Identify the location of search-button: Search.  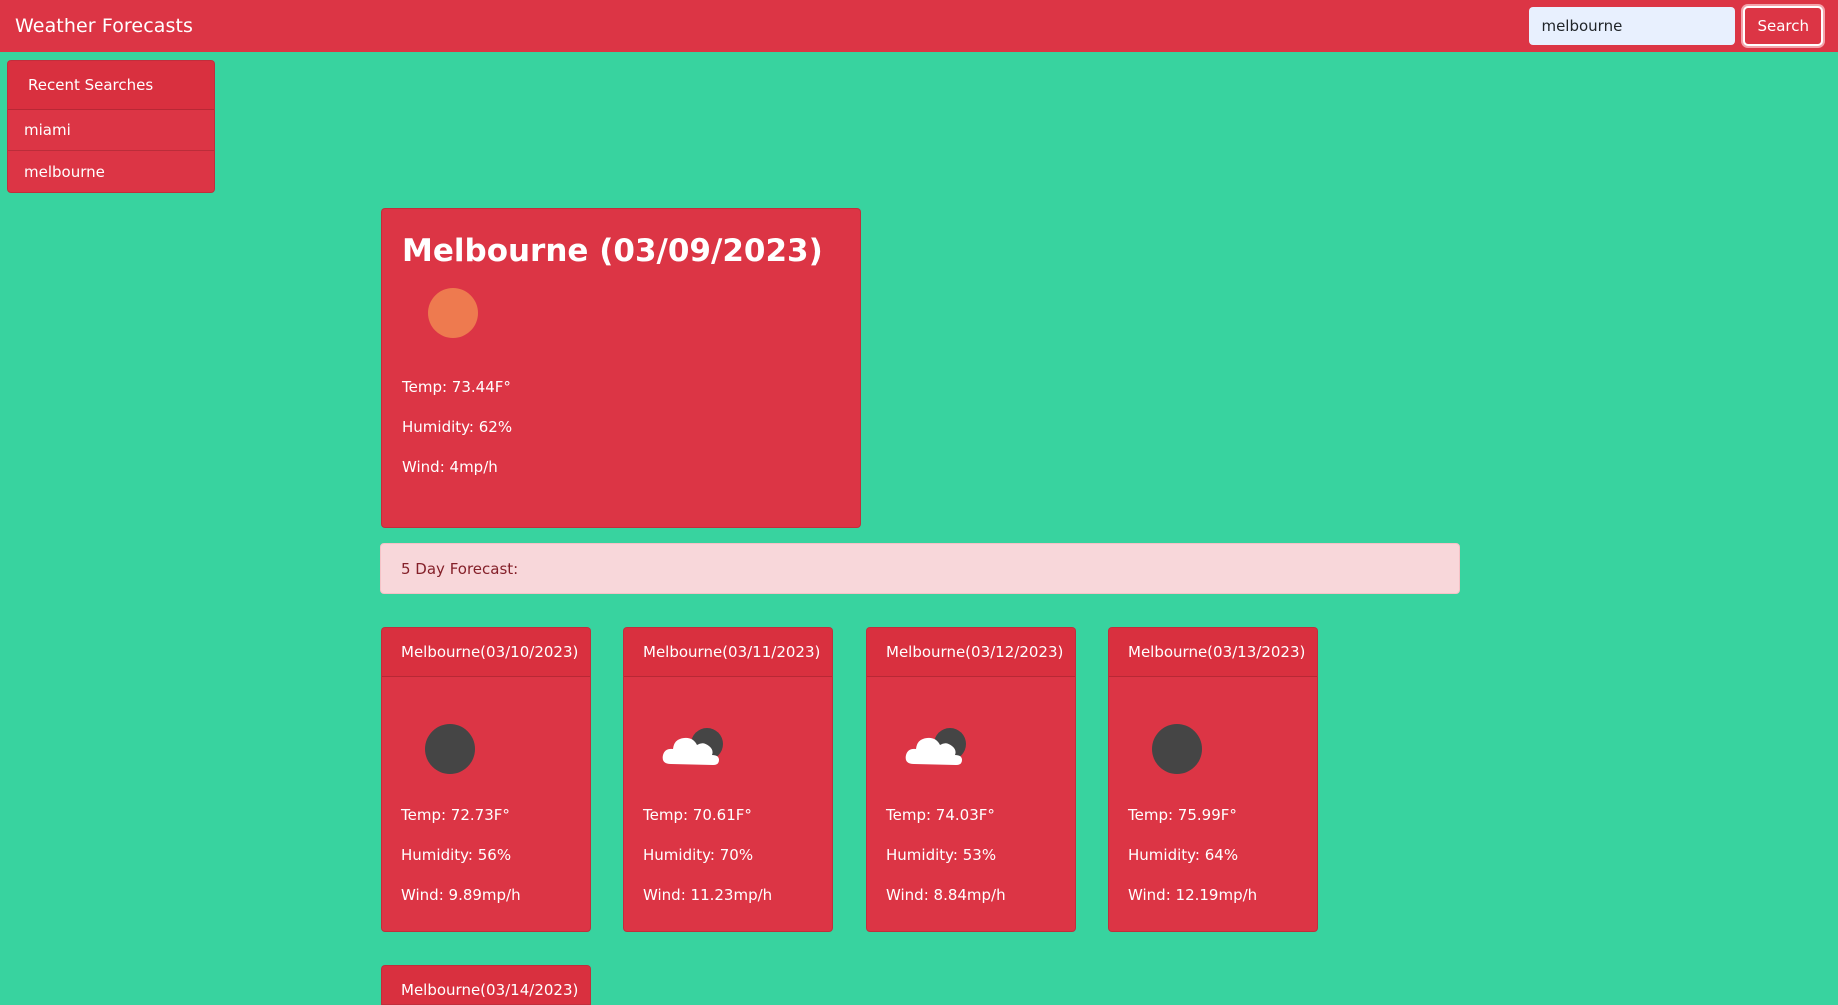
(1783, 26).